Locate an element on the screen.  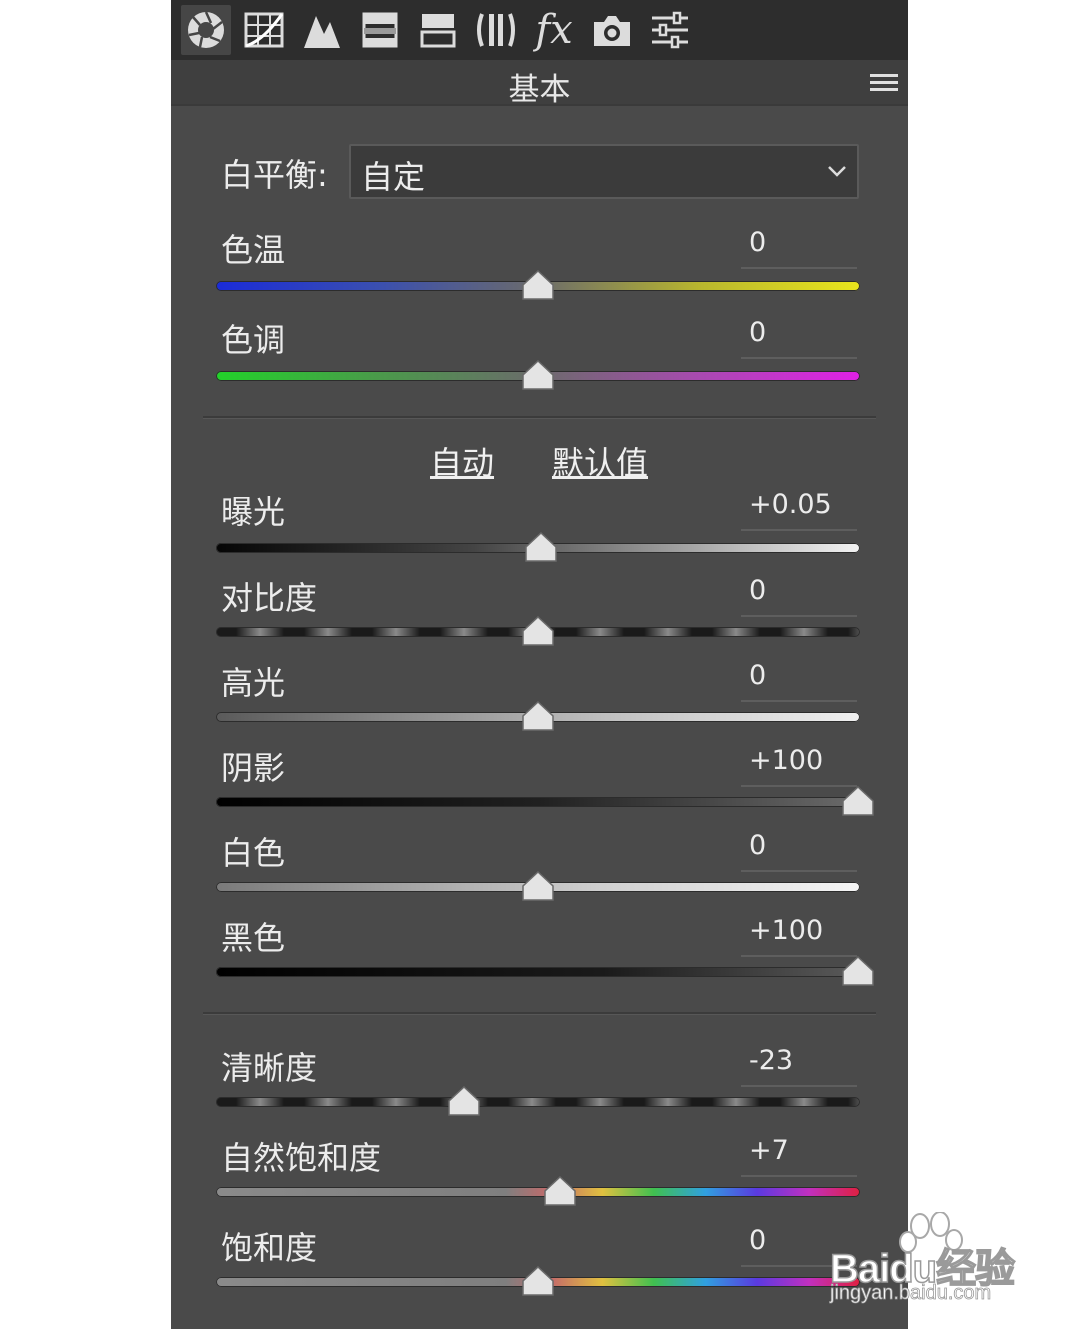
highlights-label: 高光 is located at coordinates (253, 683).